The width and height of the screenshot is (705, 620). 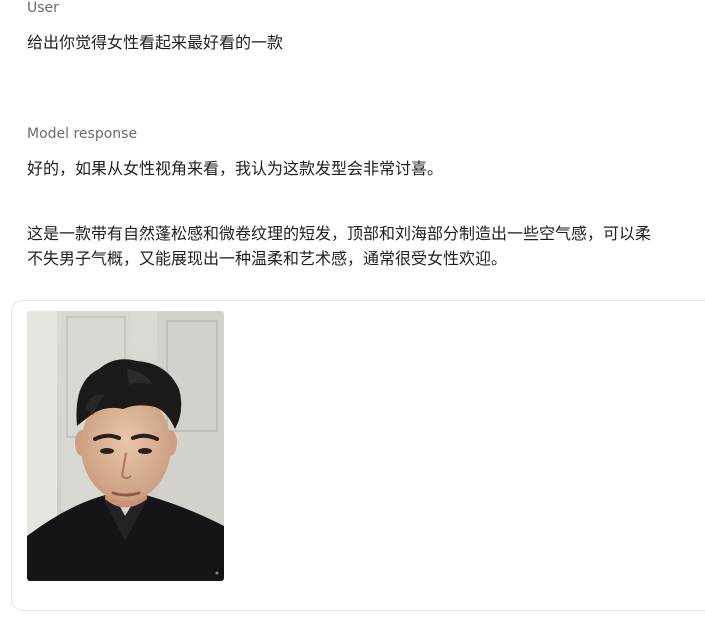 I want to click on model-paragraph-1: 好的，如果从女性视角来看，我认为这款发型会非常讨喜。, so click(x=235, y=168).